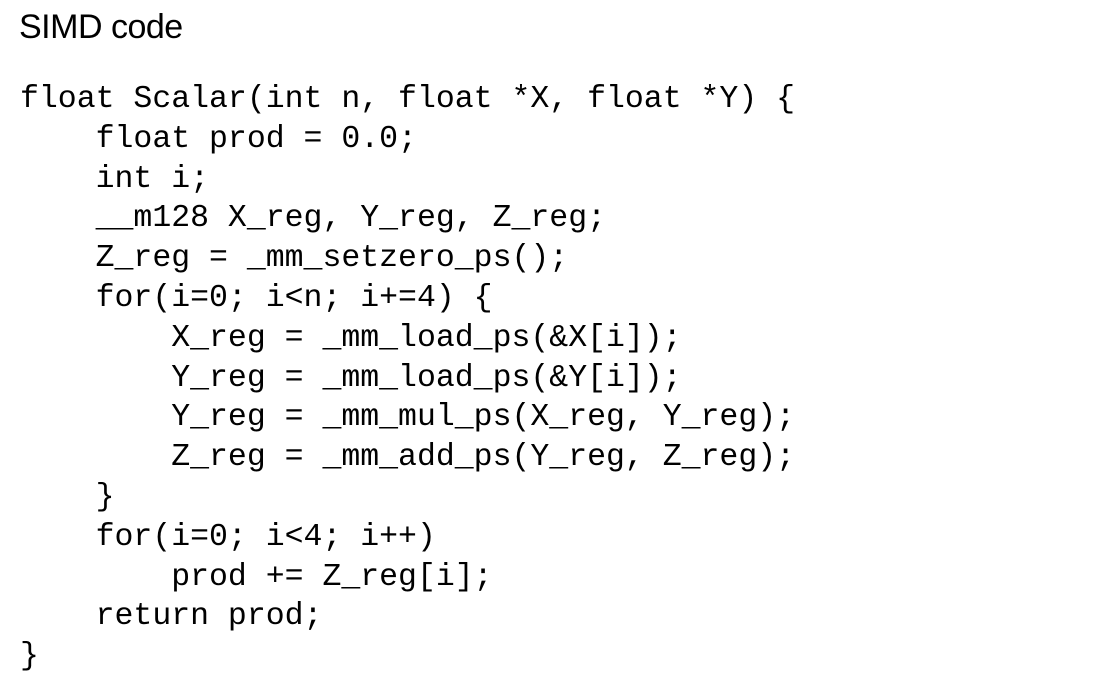 This screenshot has height=688, width=1096. What do you see at coordinates (351, 378) in the screenshot?
I see `code-line: Y_reg = _mm_load_ps(&Y[i]);` at bounding box center [351, 378].